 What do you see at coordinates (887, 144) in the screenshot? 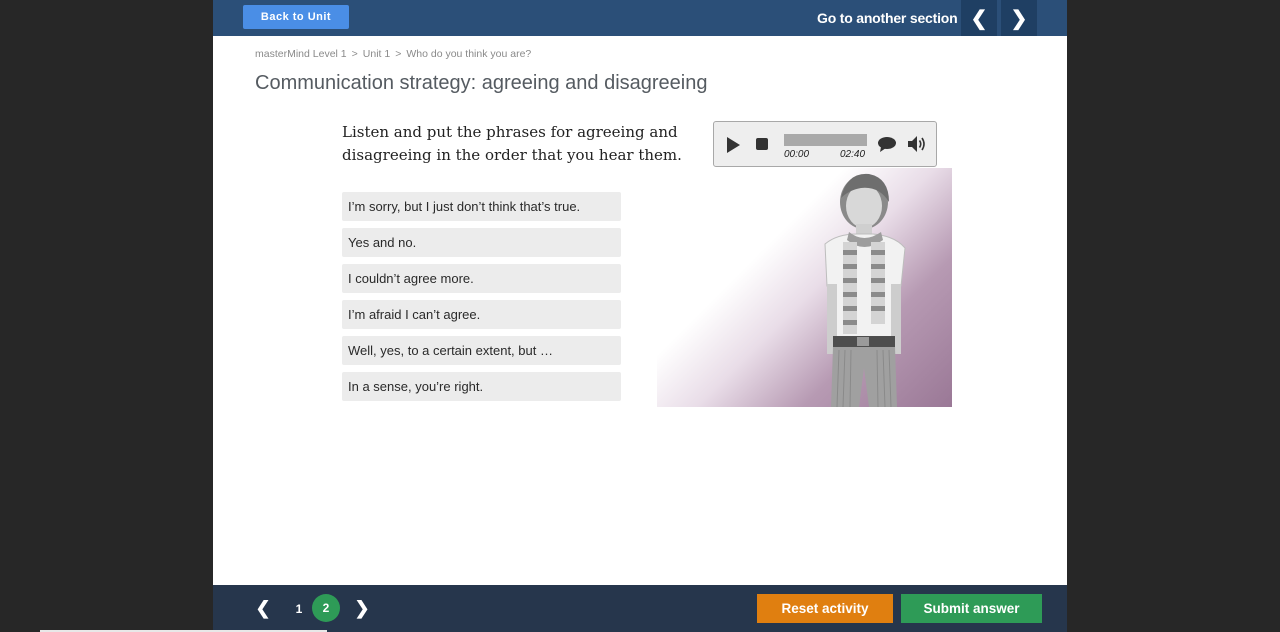
I see `speech-bubble-icon` at bounding box center [887, 144].